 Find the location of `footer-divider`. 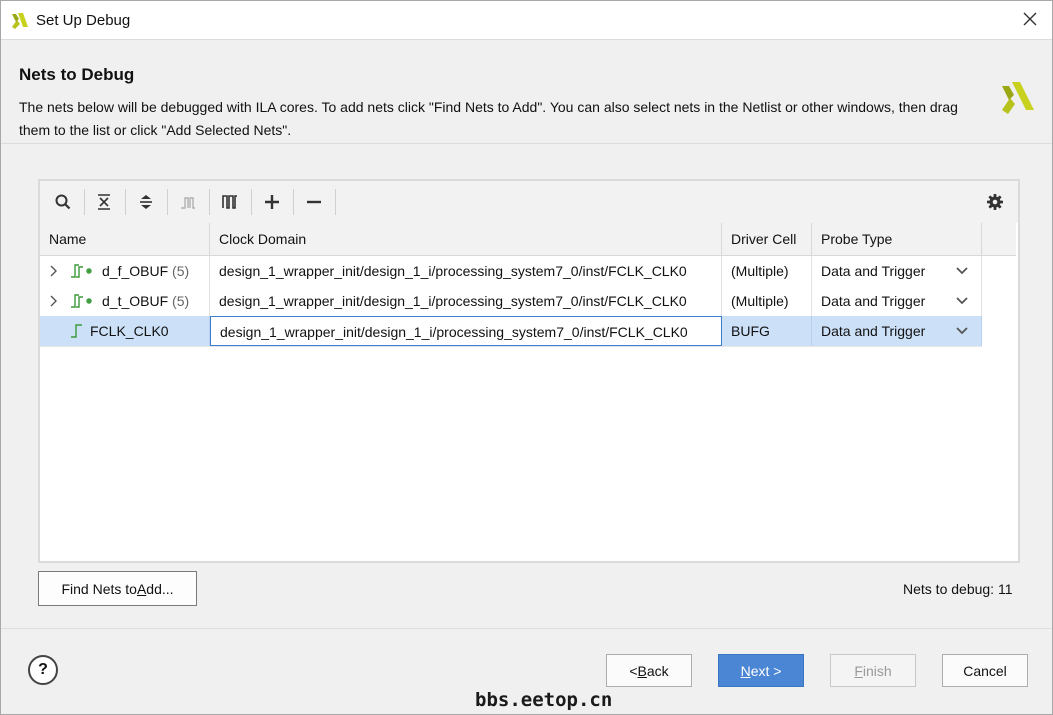

footer-divider is located at coordinates (526, 628).